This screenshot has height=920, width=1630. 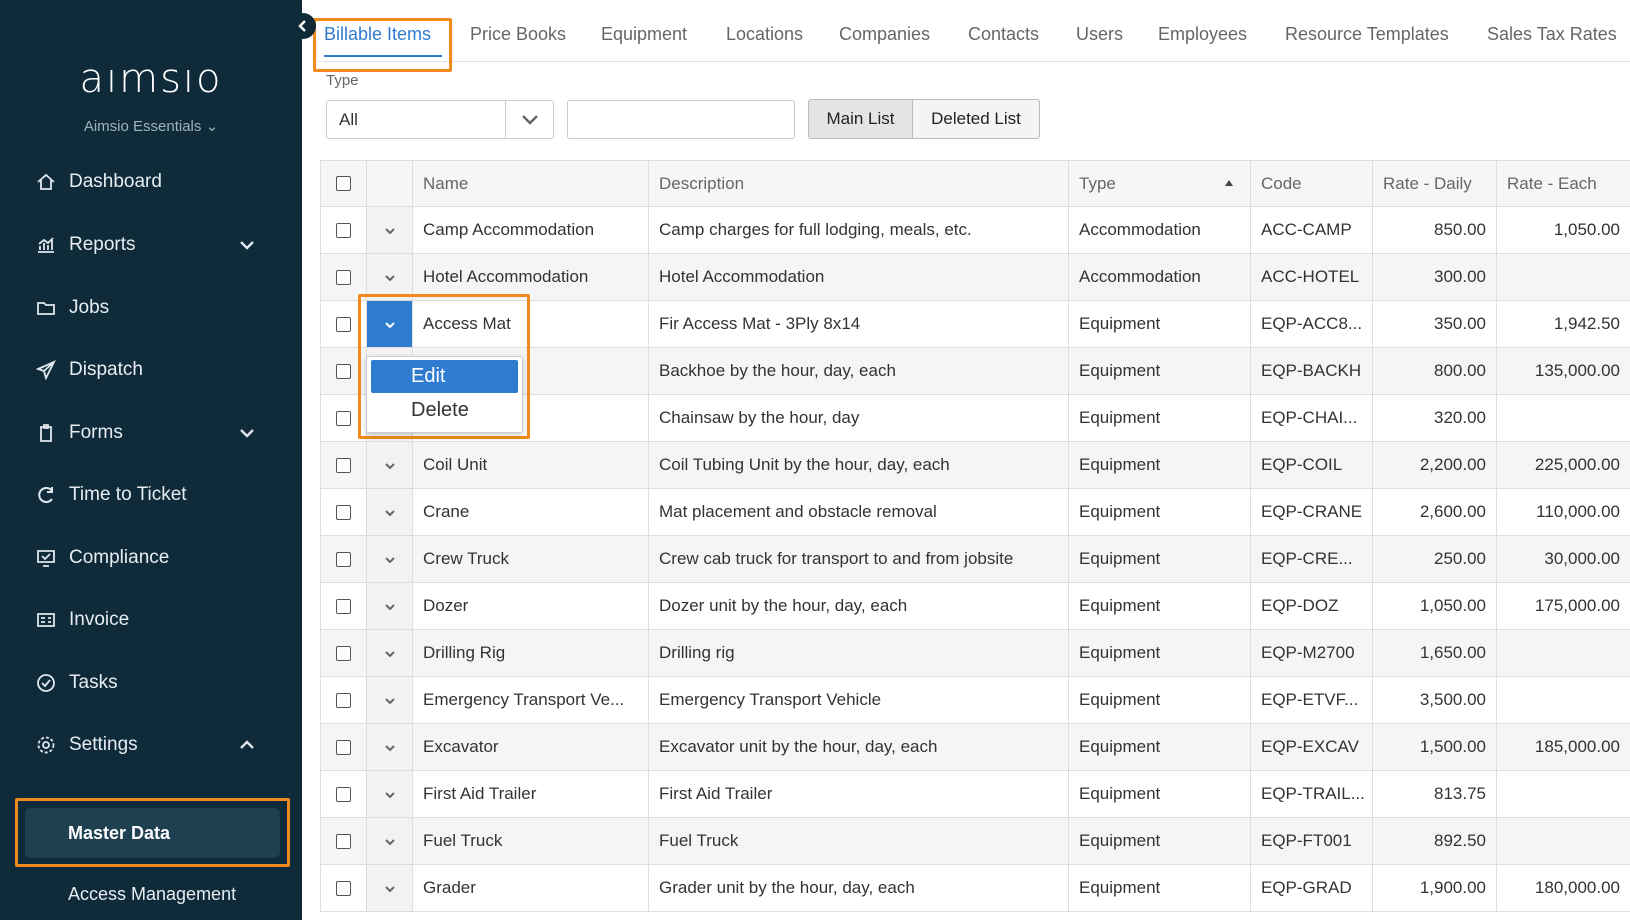 What do you see at coordinates (1434, 371) in the screenshot?
I see `cell-rate-daily: 800.00` at bounding box center [1434, 371].